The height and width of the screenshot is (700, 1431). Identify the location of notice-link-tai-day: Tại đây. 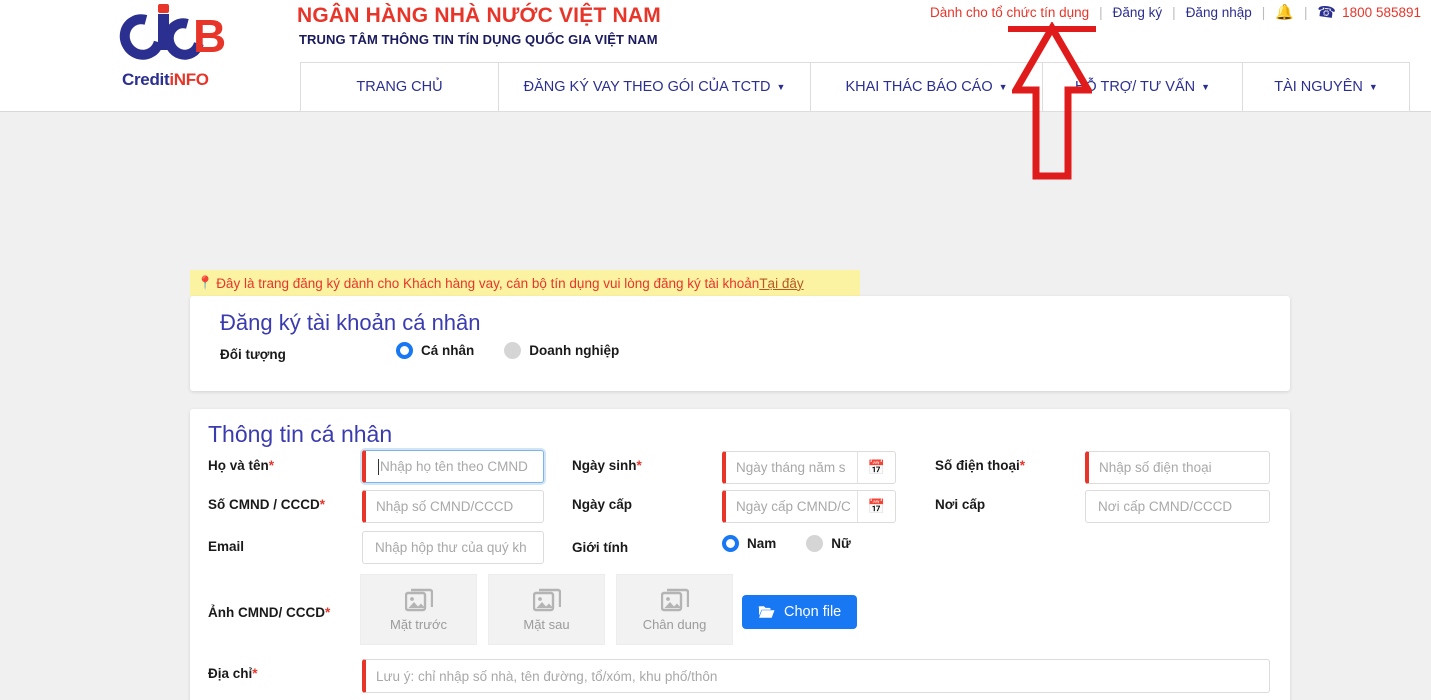
(781, 283).